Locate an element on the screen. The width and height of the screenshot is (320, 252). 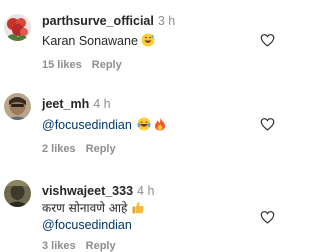
comment-username: vishwajeet_333 is located at coordinates (87, 191).